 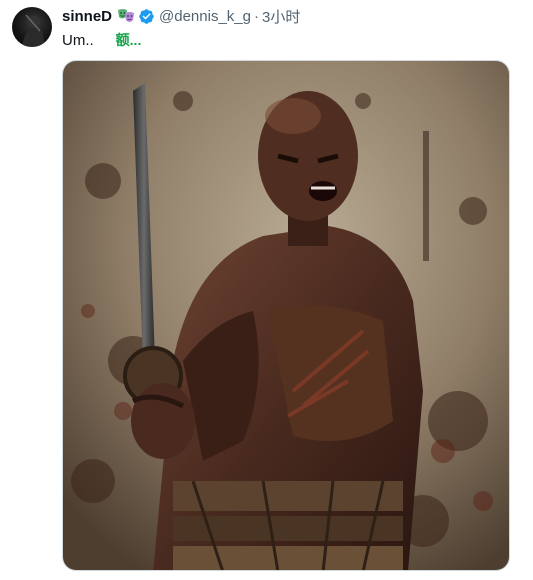 I want to click on avatar, so click(x=32, y=27).